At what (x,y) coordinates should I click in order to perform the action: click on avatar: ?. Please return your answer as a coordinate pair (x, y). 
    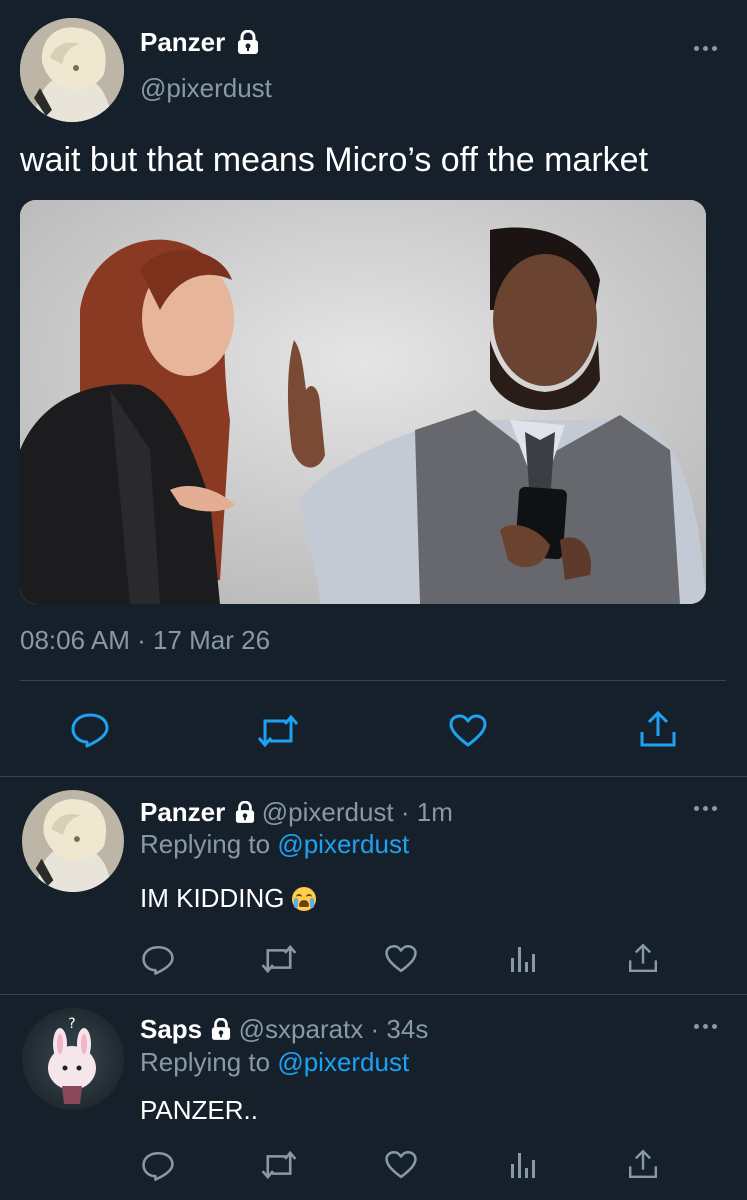
    Looking at the image, I should click on (73, 1059).